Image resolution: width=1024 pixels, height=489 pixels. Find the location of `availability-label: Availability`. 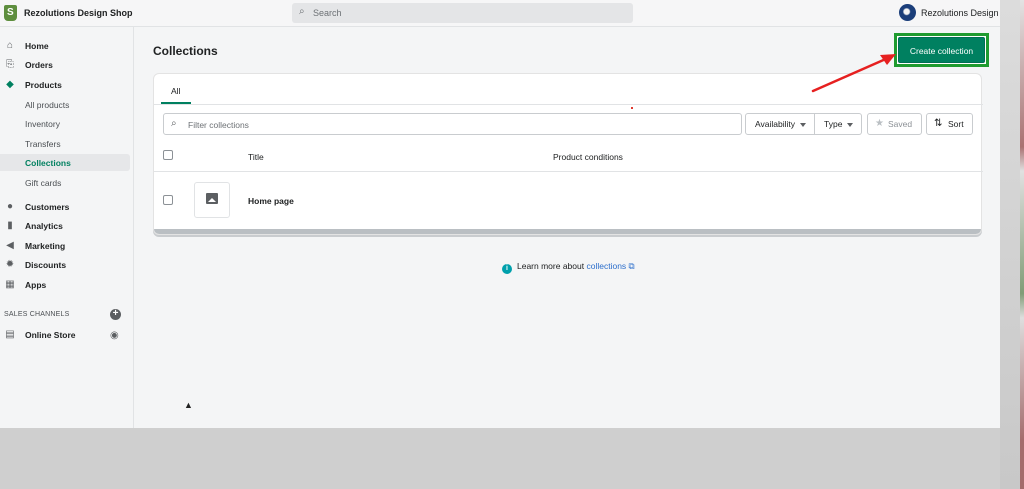

availability-label: Availability is located at coordinates (775, 124).